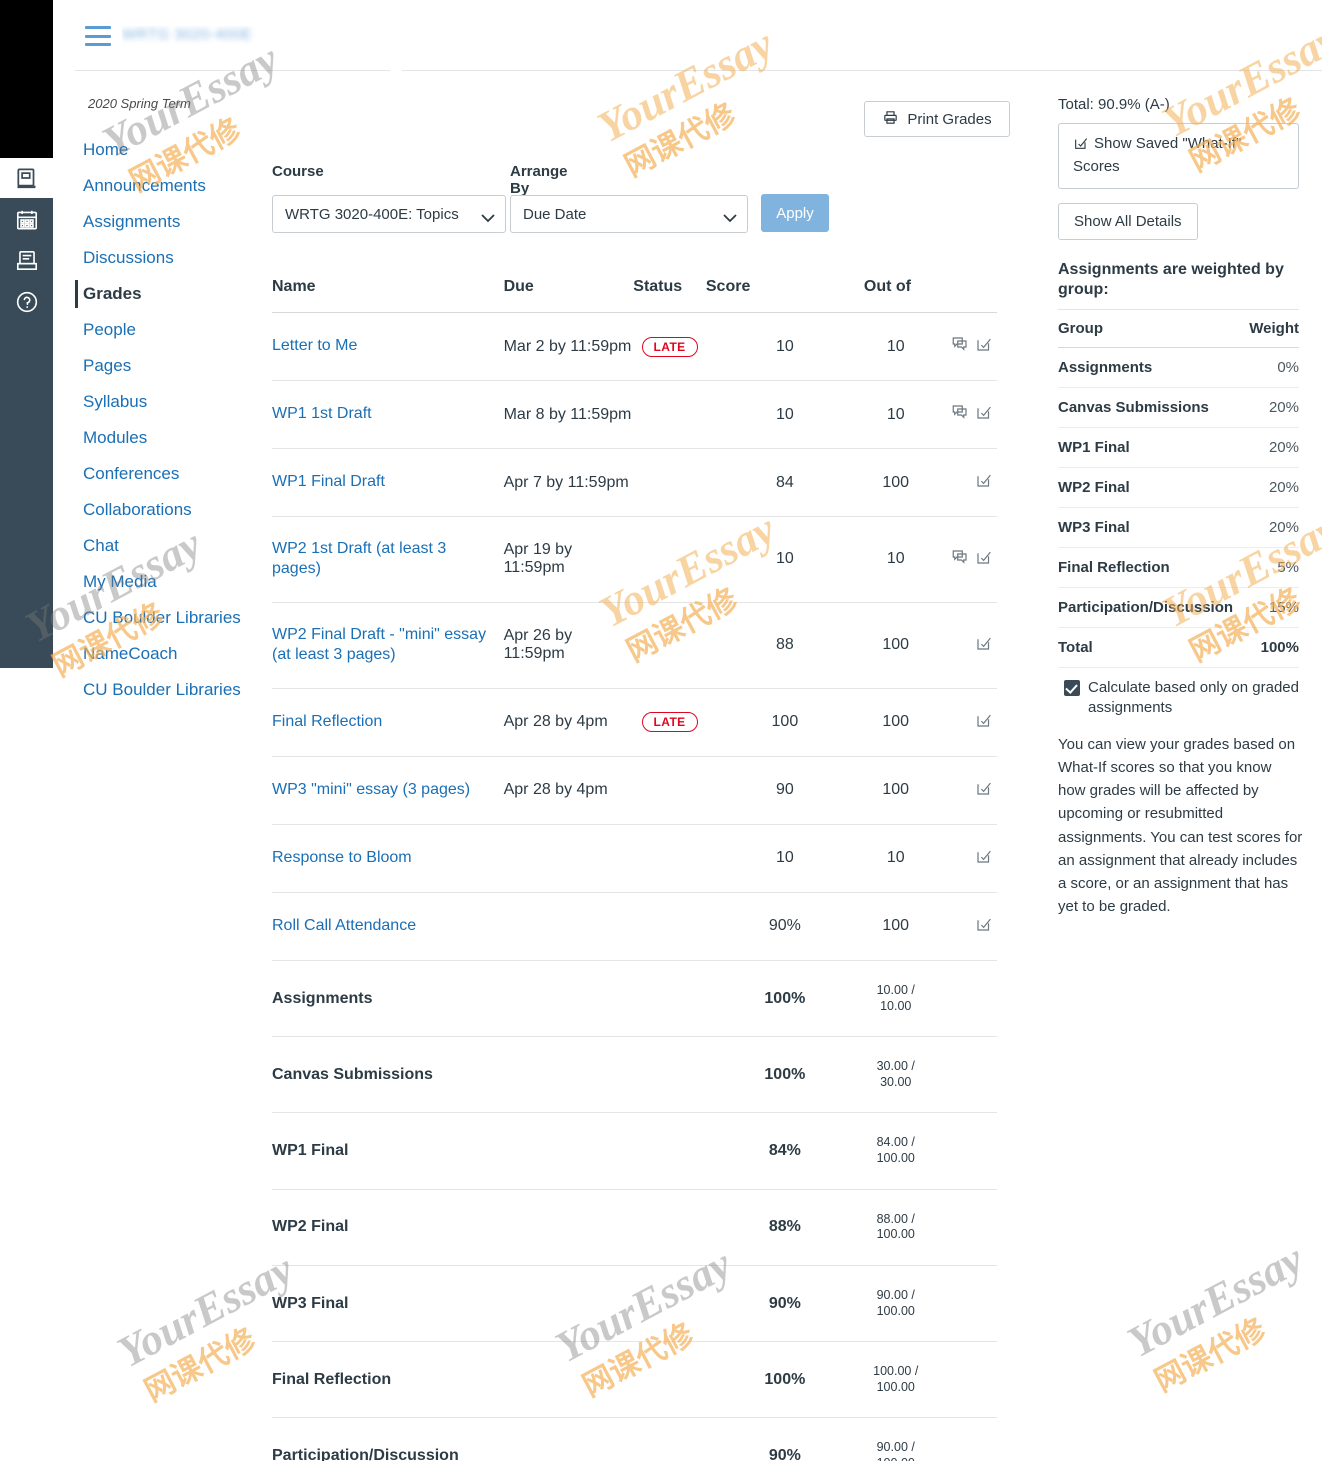 The image size is (1322, 1461). I want to click on show-saved-what-if-scores-label: Show Saved "What-If" Scores, so click(1157, 155).